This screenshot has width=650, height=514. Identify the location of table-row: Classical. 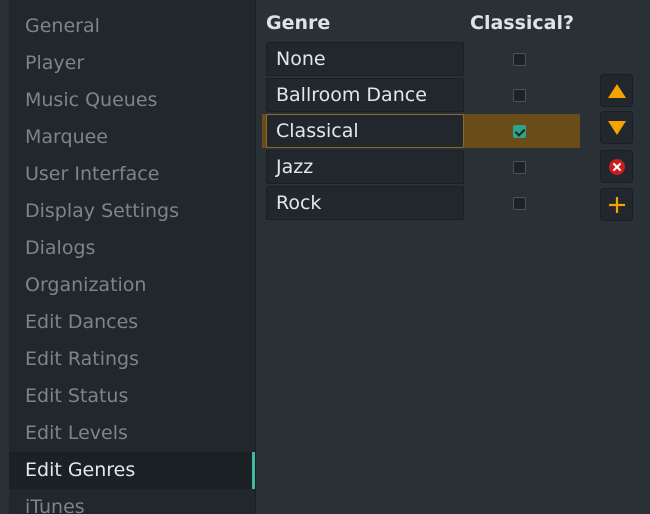
(421, 131).